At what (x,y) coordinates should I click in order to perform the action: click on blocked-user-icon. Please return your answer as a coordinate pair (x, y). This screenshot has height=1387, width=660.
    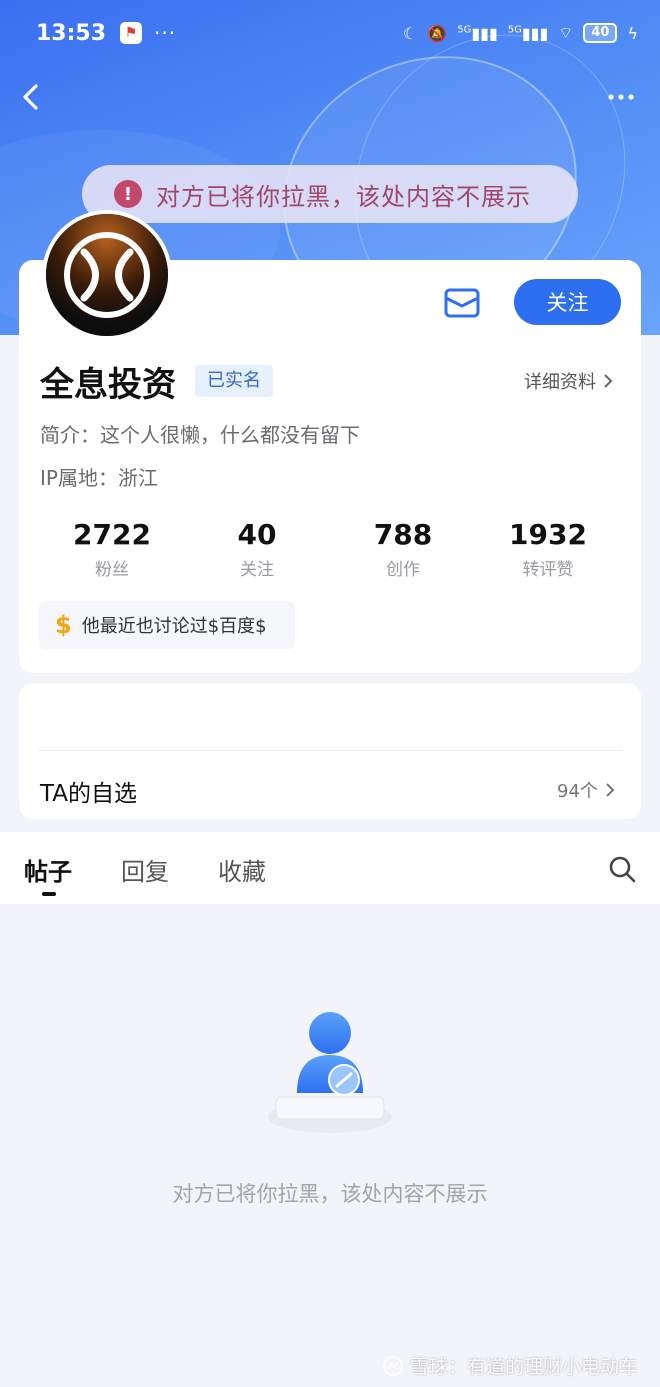
    Looking at the image, I should click on (330, 1072).